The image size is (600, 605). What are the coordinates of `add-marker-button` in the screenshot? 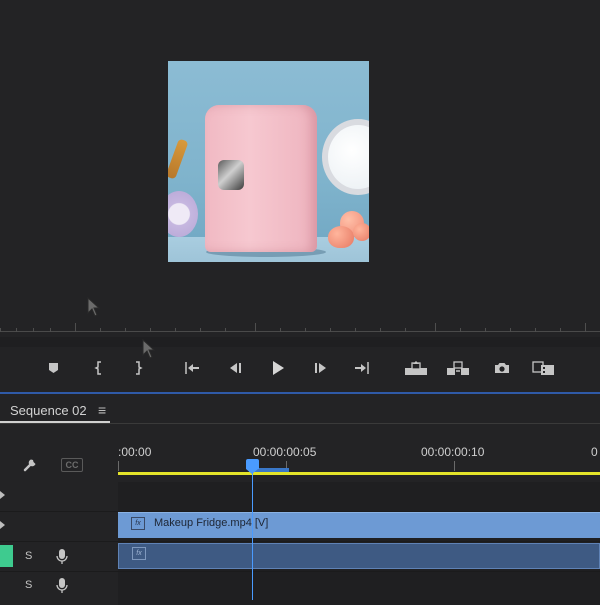 It's located at (54, 368).